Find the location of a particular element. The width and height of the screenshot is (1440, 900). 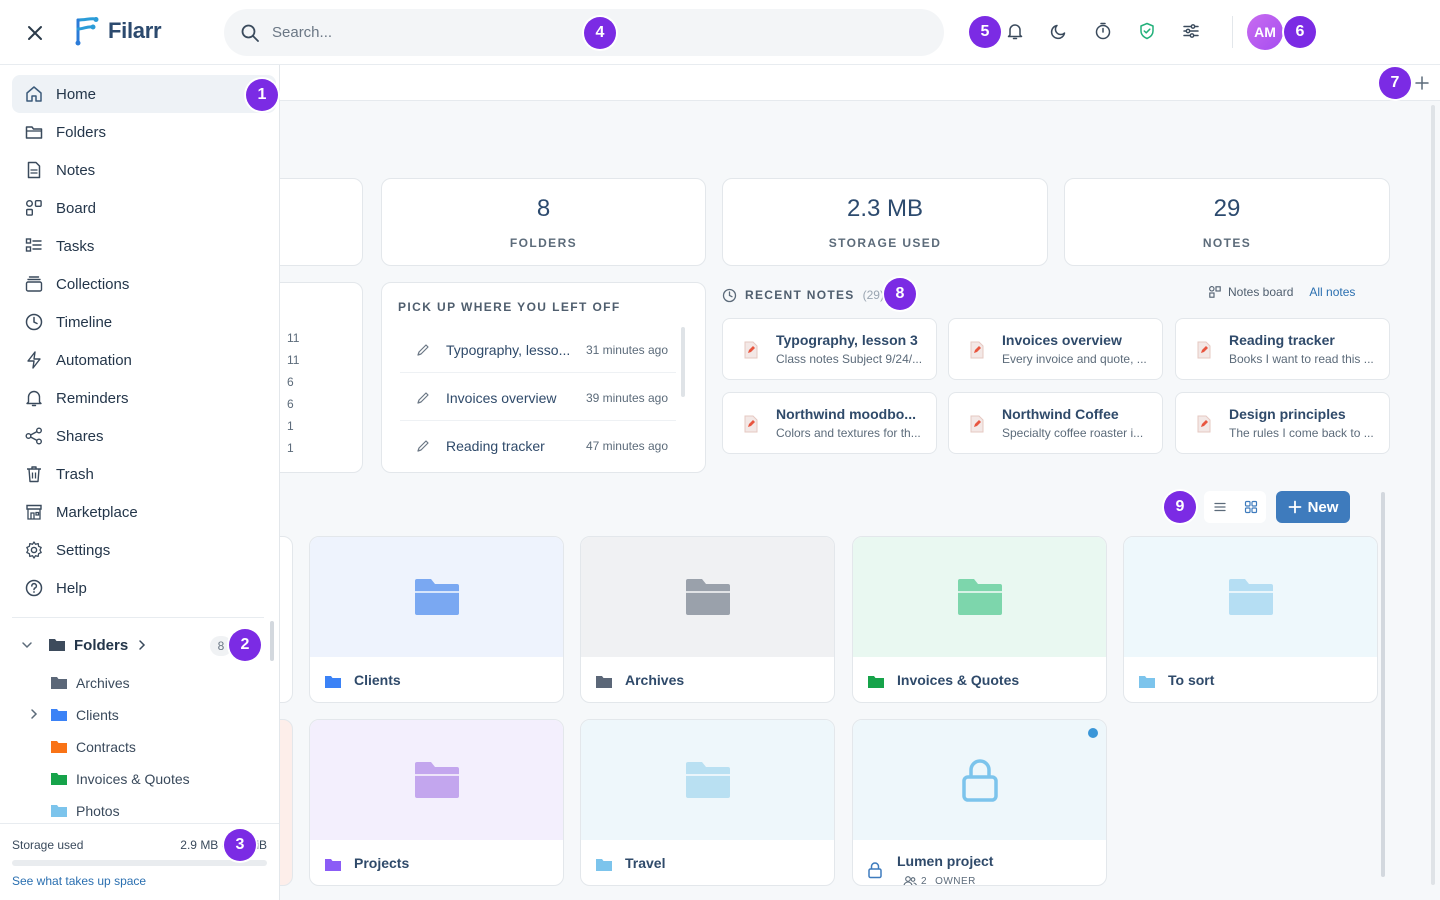

stat-card-folders: 8 FOLDERS is located at coordinates (543, 222).